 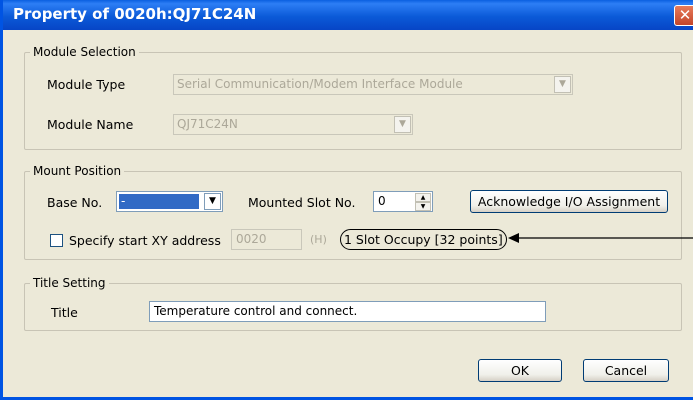 I want to click on title-bar: Property of 0020h:QJ71C24N ✕, so click(x=348, y=15).